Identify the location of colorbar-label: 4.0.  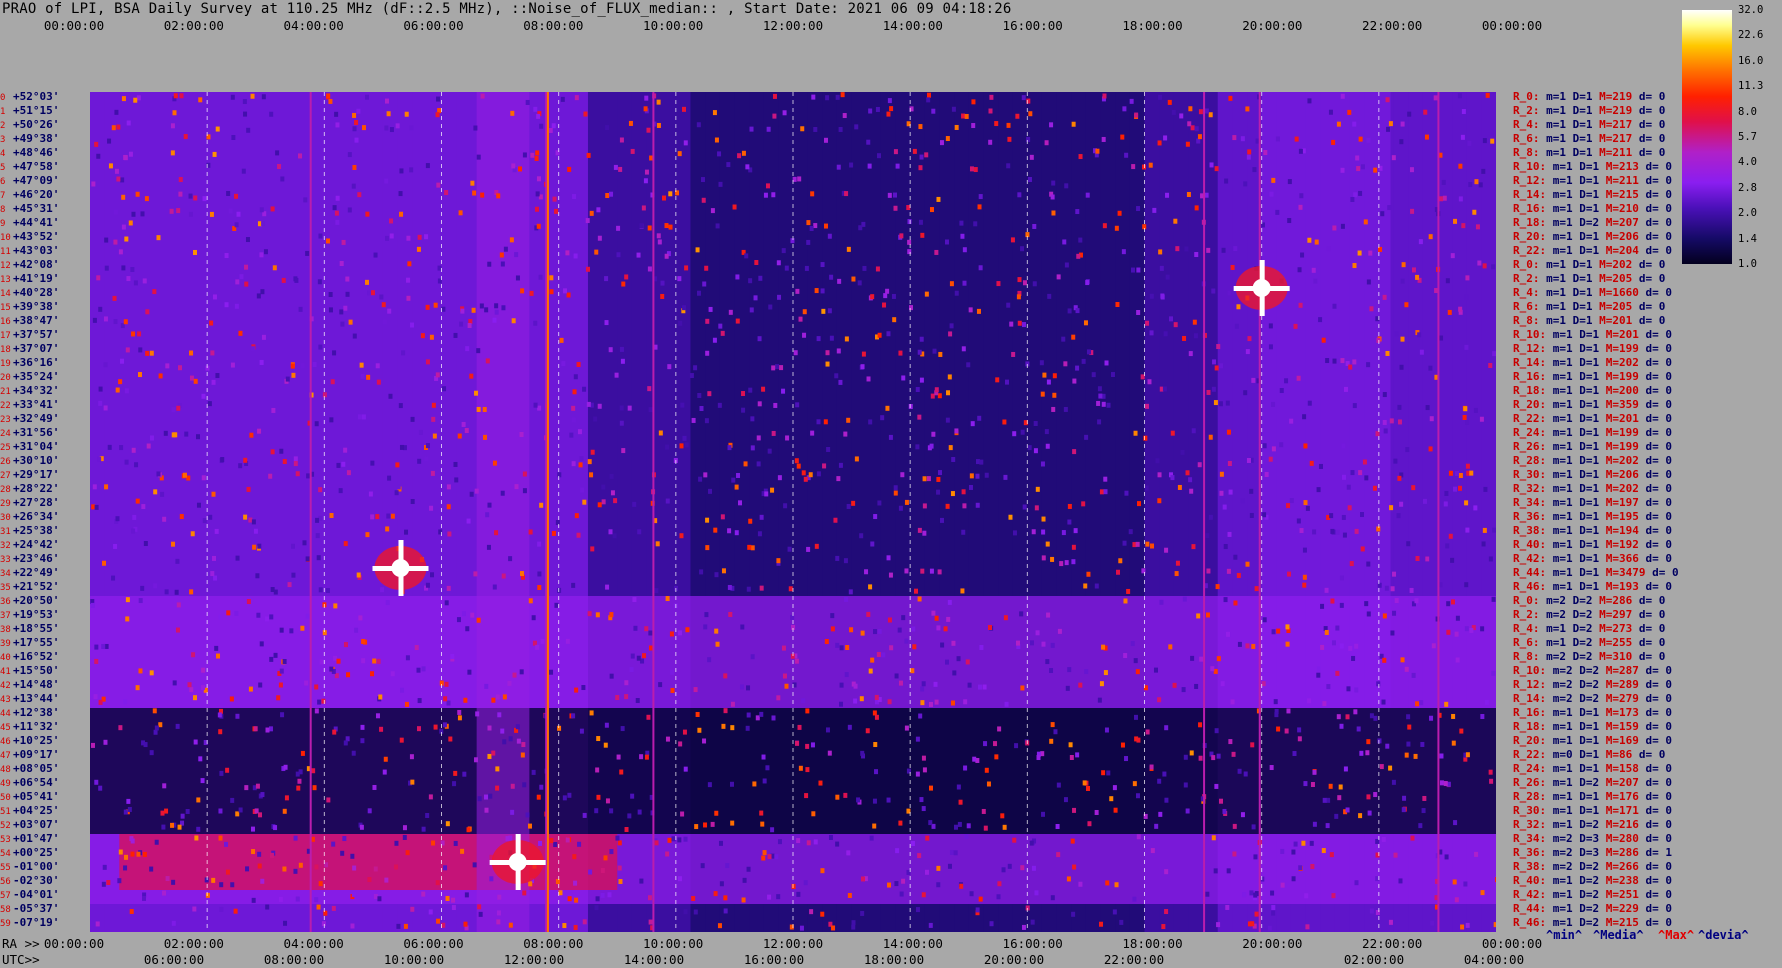
(1747, 162).